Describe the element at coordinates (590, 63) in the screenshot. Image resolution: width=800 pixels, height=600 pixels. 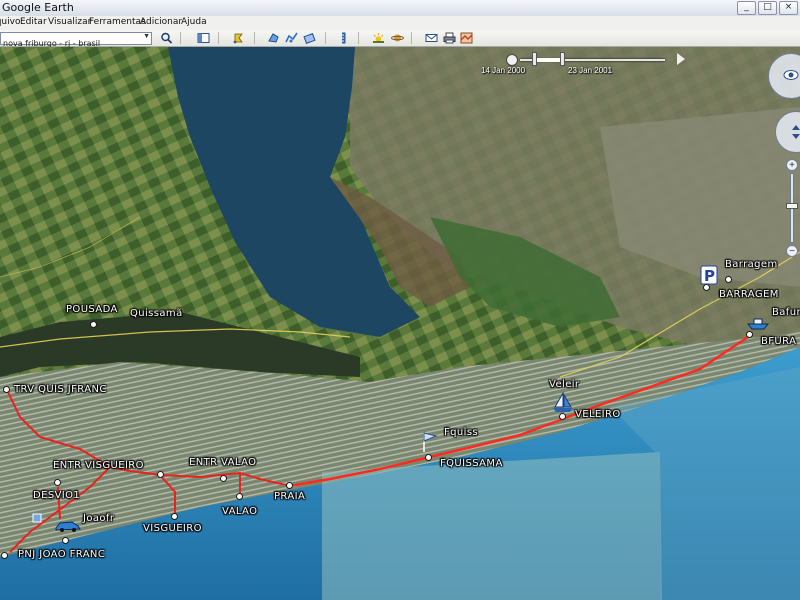
I see `time-slider: 14 Jan 2000 23 Jan 2001` at that location.